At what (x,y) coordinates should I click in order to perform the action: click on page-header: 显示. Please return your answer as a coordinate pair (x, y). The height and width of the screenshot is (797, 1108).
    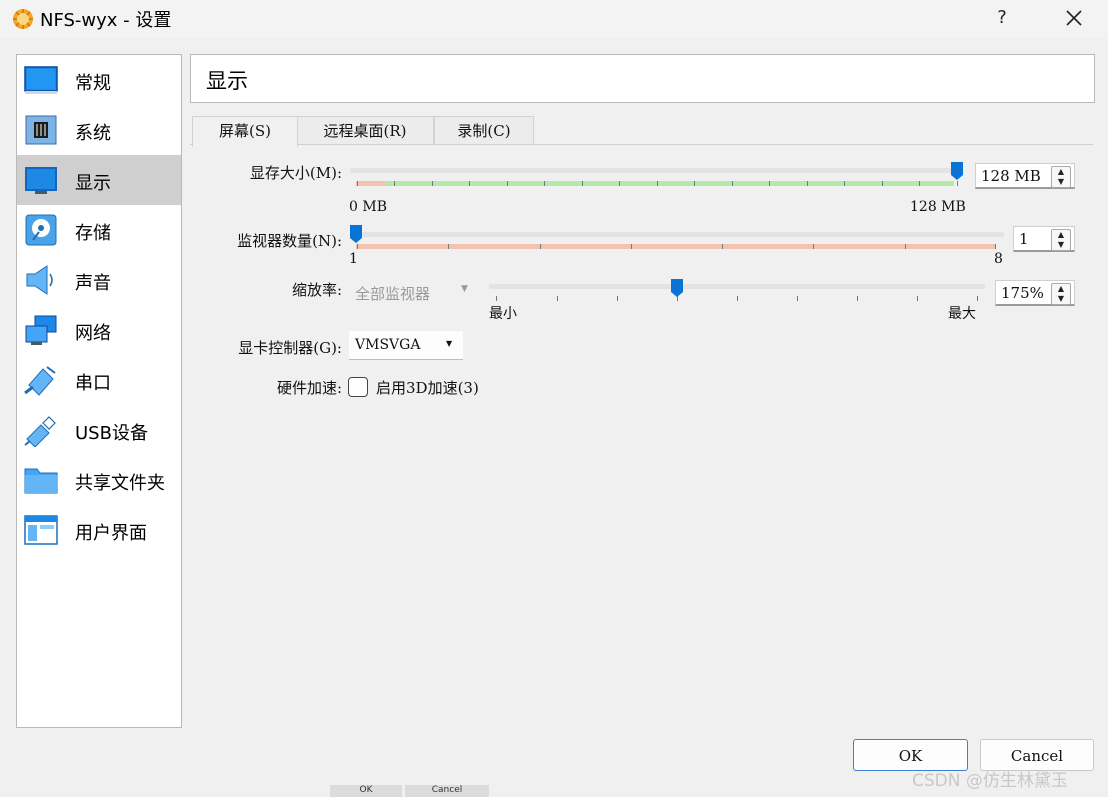
    Looking at the image, I should click on (642, 78).